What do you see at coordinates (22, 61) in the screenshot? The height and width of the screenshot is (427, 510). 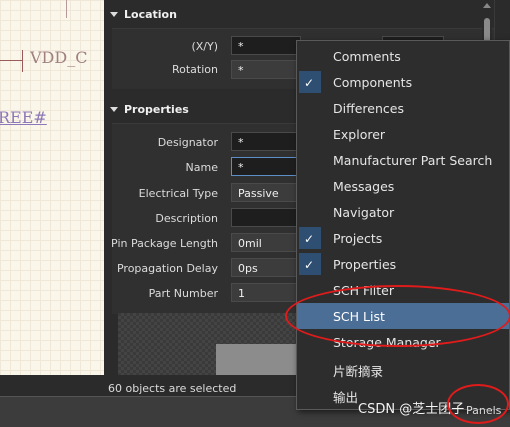 I see `pin-tick` at bounding box center [22, 61].